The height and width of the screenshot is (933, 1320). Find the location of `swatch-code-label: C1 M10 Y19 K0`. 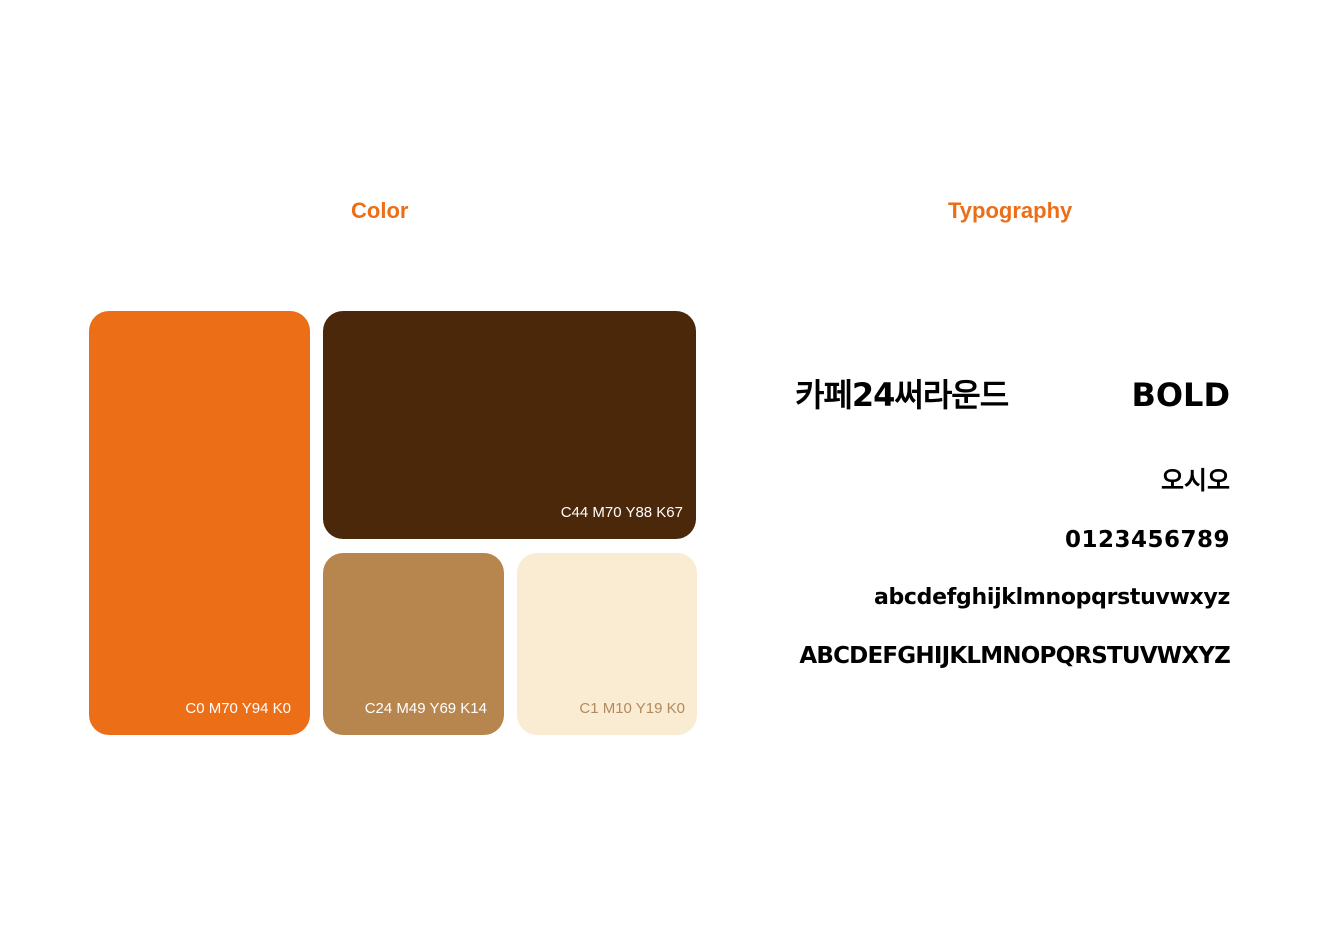

swatch-code-label: C1 M10 Y19 K0 is located at coordinates (632, 708).